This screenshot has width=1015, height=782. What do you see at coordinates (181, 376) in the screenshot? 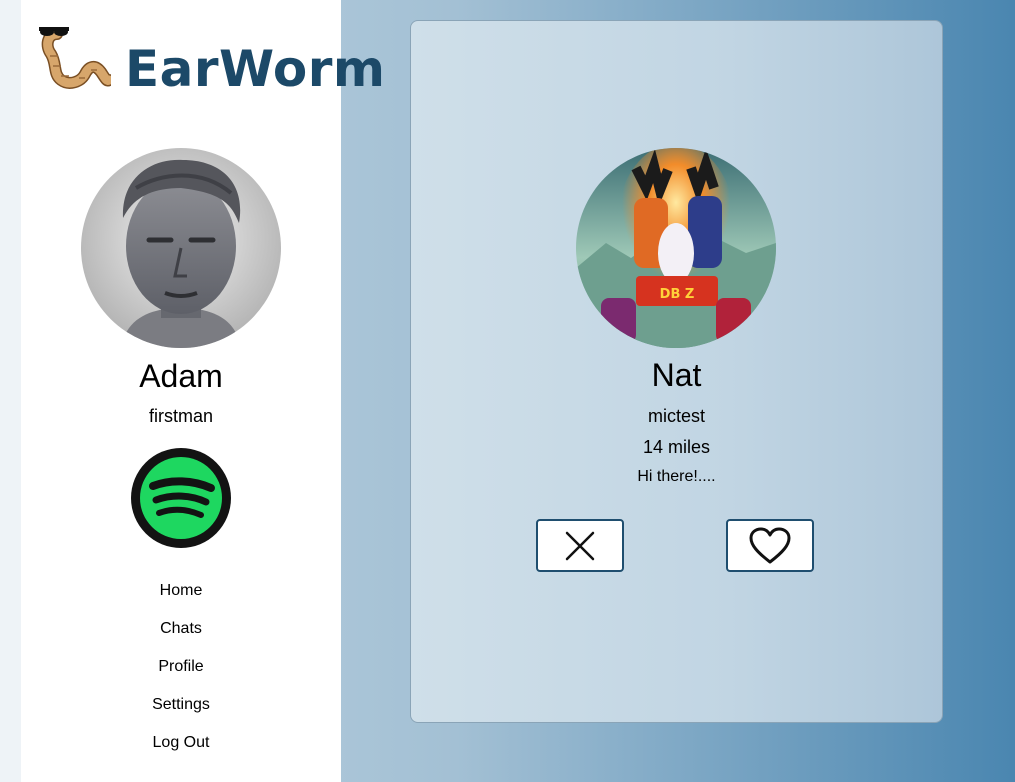
I see `user-name: Adam` at bounding box center [181, 376].